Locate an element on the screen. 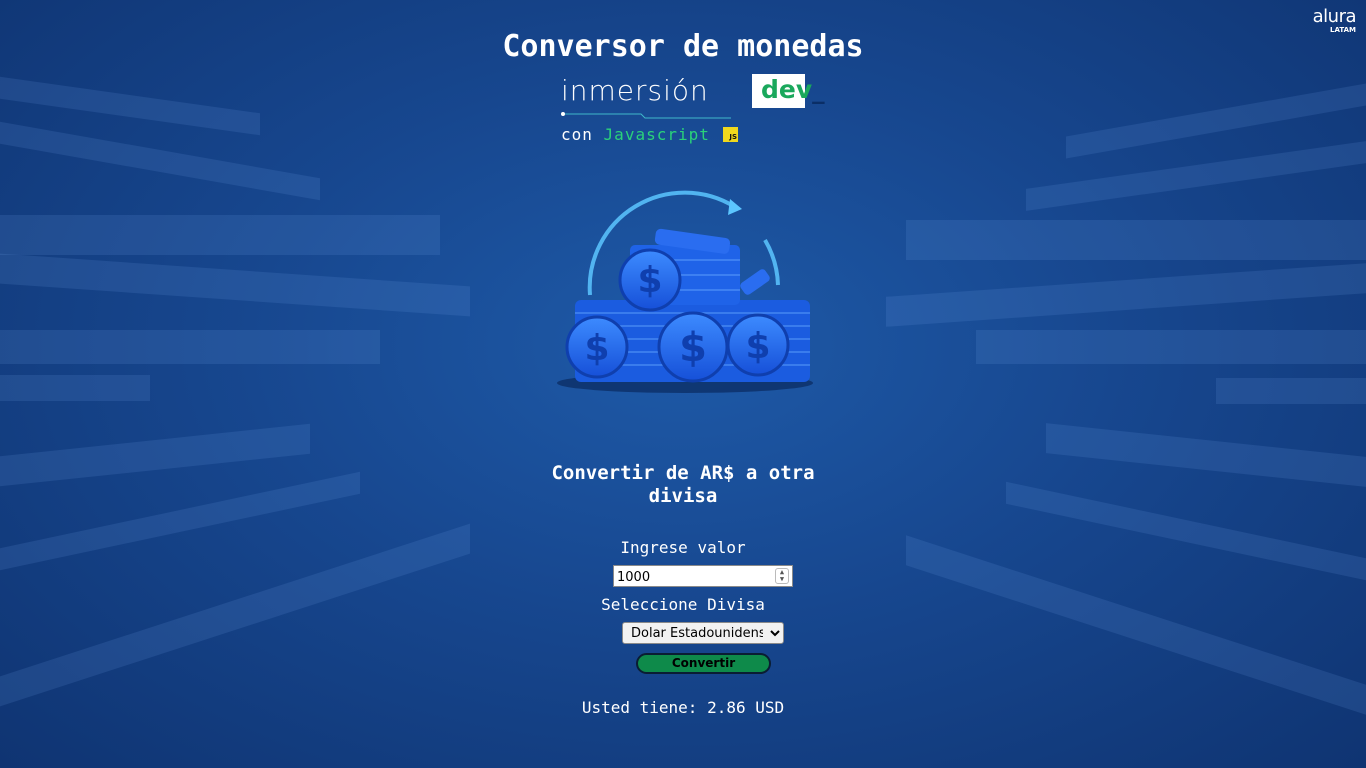  dev-badge-underscore: _ is located at coordinates (818, 89).